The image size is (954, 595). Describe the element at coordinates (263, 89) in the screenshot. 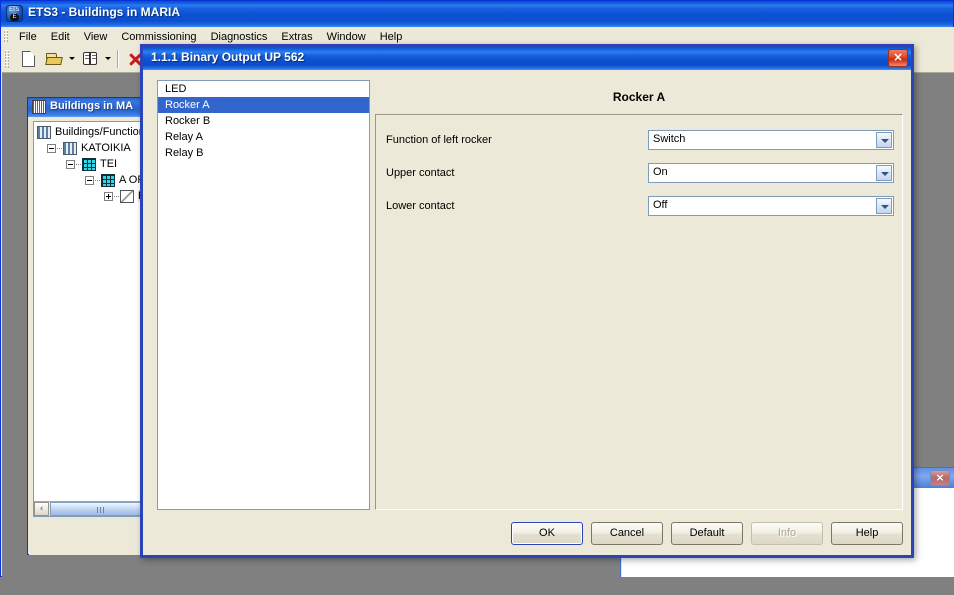

I see `list-item-led: LED` at that location.